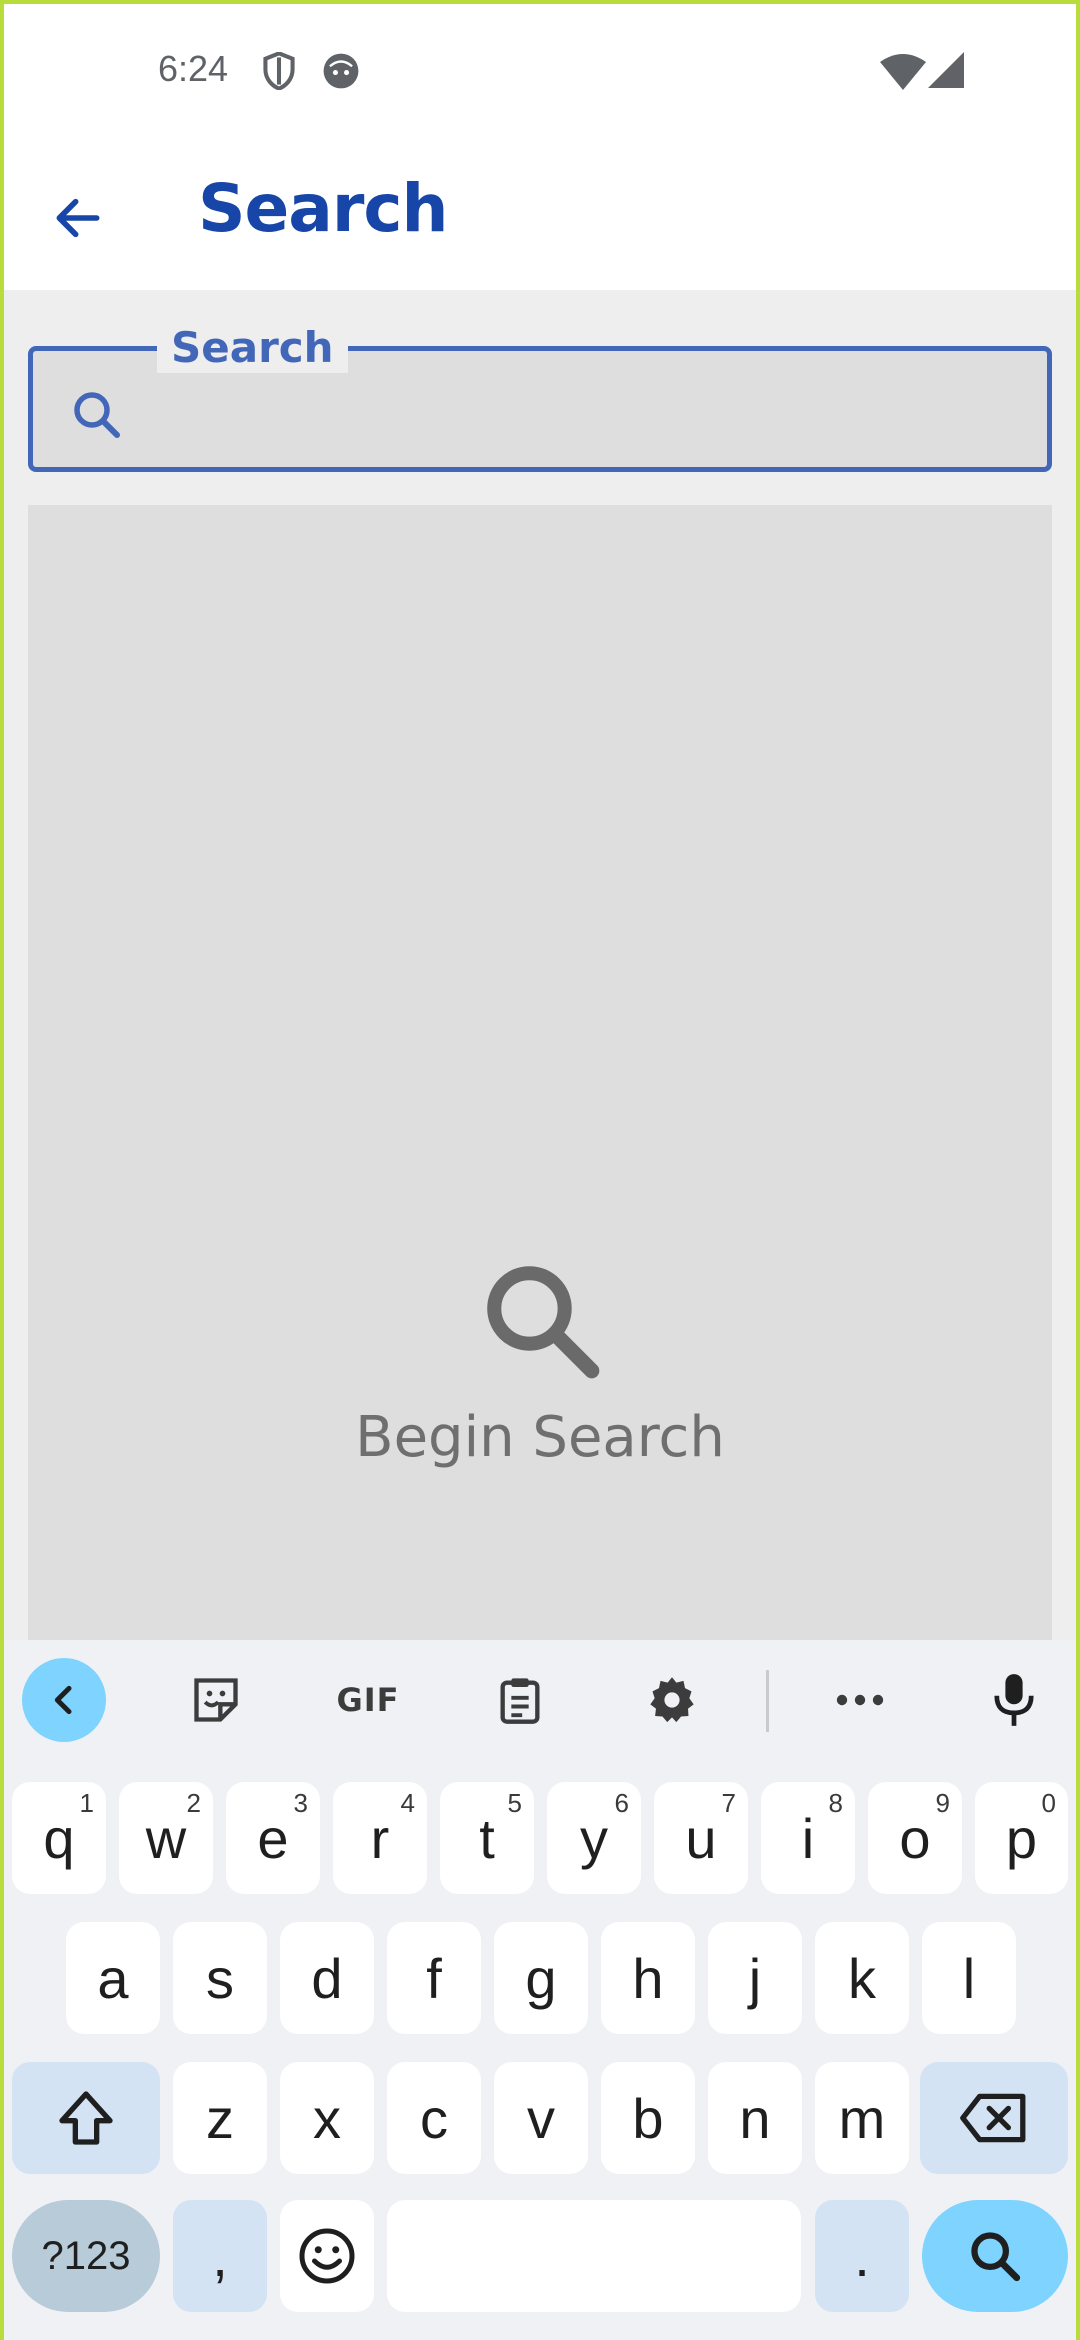 The height and width of the screenshot is (2340, 1080). Describe the element at coordinates (434, 1978) in the screenshot. I see `key-f: f` at that location.